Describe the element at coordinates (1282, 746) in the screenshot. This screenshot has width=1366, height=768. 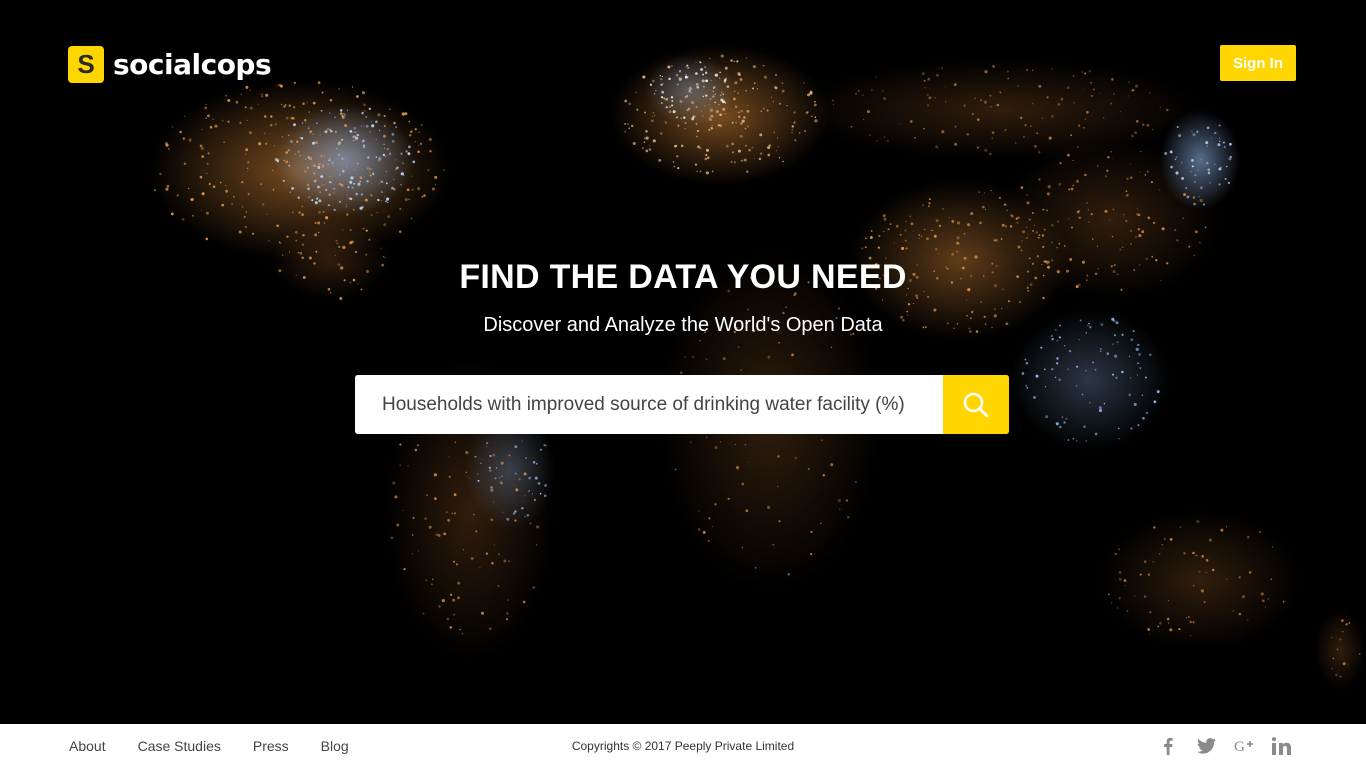
I see `linkedin-icon` at that location.